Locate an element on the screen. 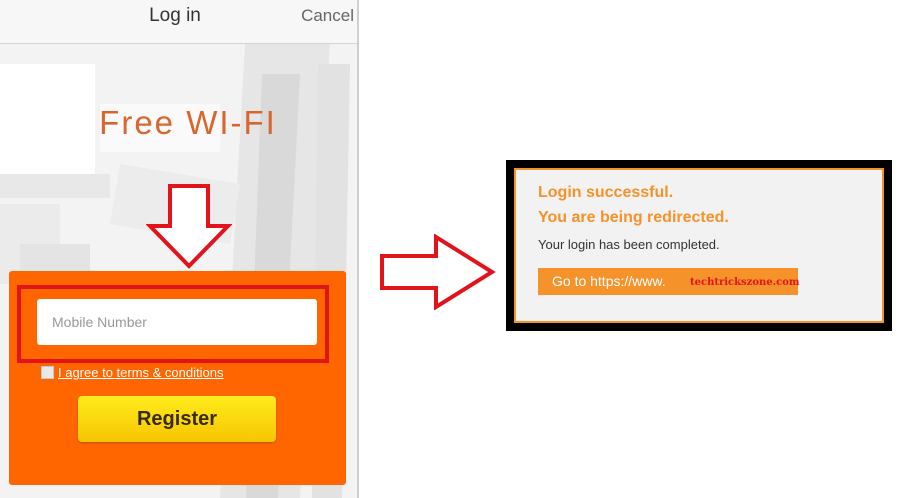 This screenshot has width=909, height=498. cancel-button: Cancel is located at coordinates (327, 16).